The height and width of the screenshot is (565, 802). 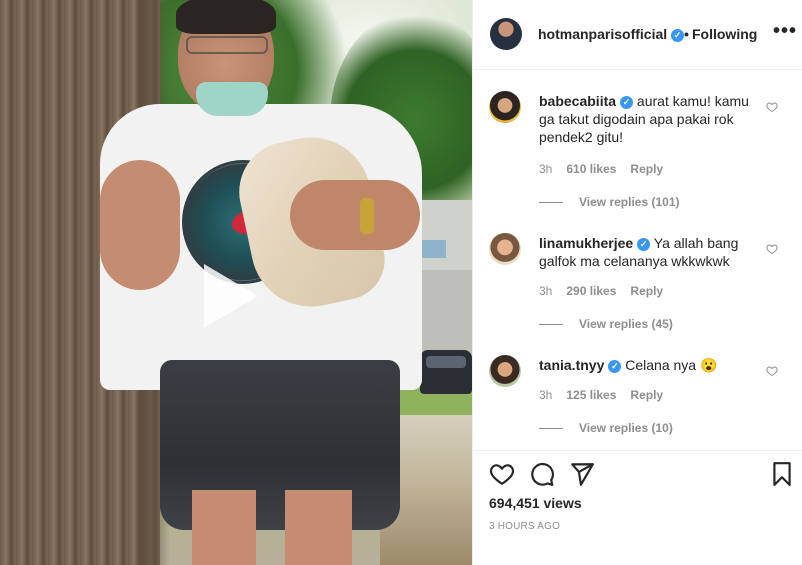 I want to click on post-timestamp: 3 HOURS AGO, so click(x=524, y=526).